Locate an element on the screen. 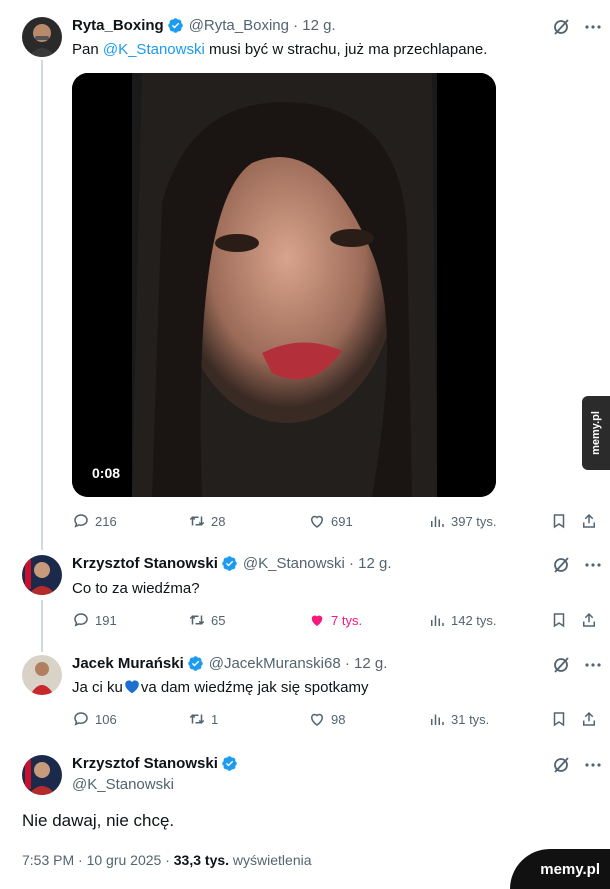  display-name: Jacek Murański is located at coordinates (128, 663).